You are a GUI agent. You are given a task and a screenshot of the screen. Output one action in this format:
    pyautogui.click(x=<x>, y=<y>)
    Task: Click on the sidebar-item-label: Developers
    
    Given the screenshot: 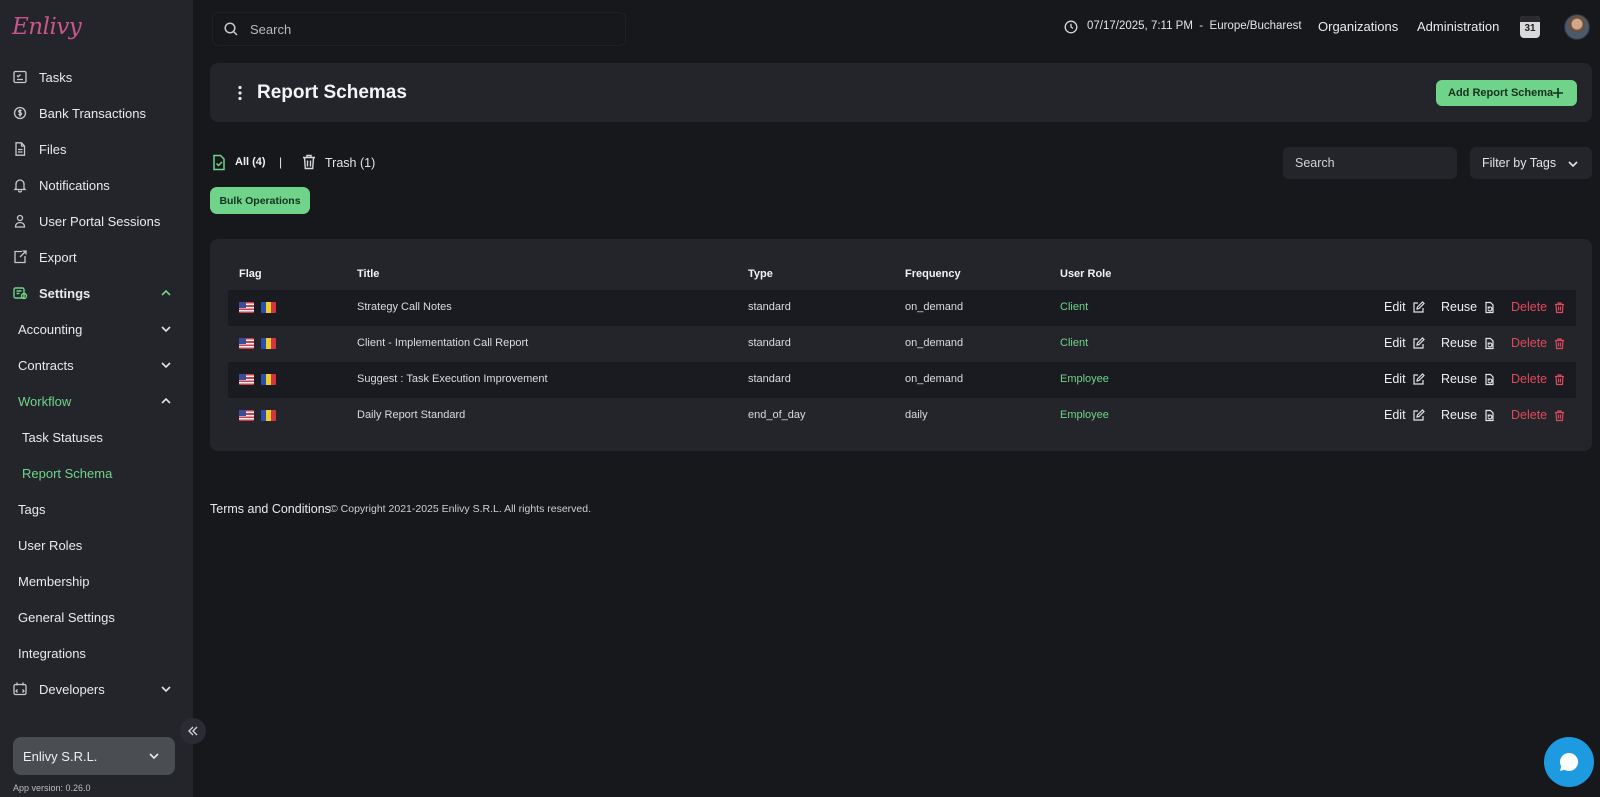 What is the action you would take?
    pyautogui.click(x=72, y=689)
    